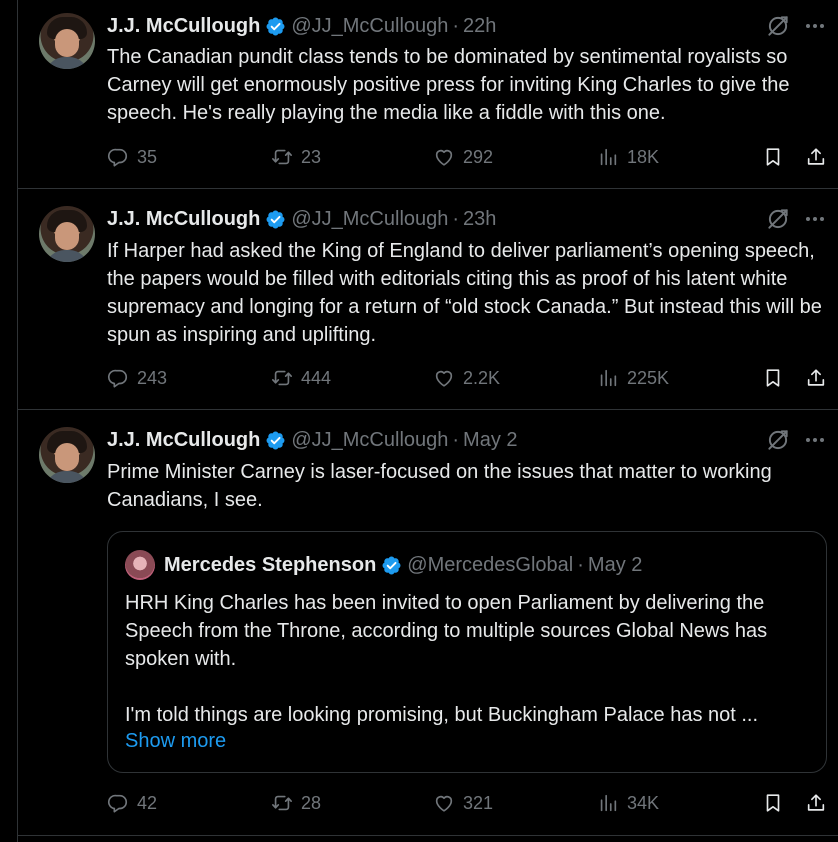 Image resolution: width=838 pixels, height=842 pixels. Describe the element at coordinates (479, 26) in the screenshot. I see `timestamp: 22h` at that location.